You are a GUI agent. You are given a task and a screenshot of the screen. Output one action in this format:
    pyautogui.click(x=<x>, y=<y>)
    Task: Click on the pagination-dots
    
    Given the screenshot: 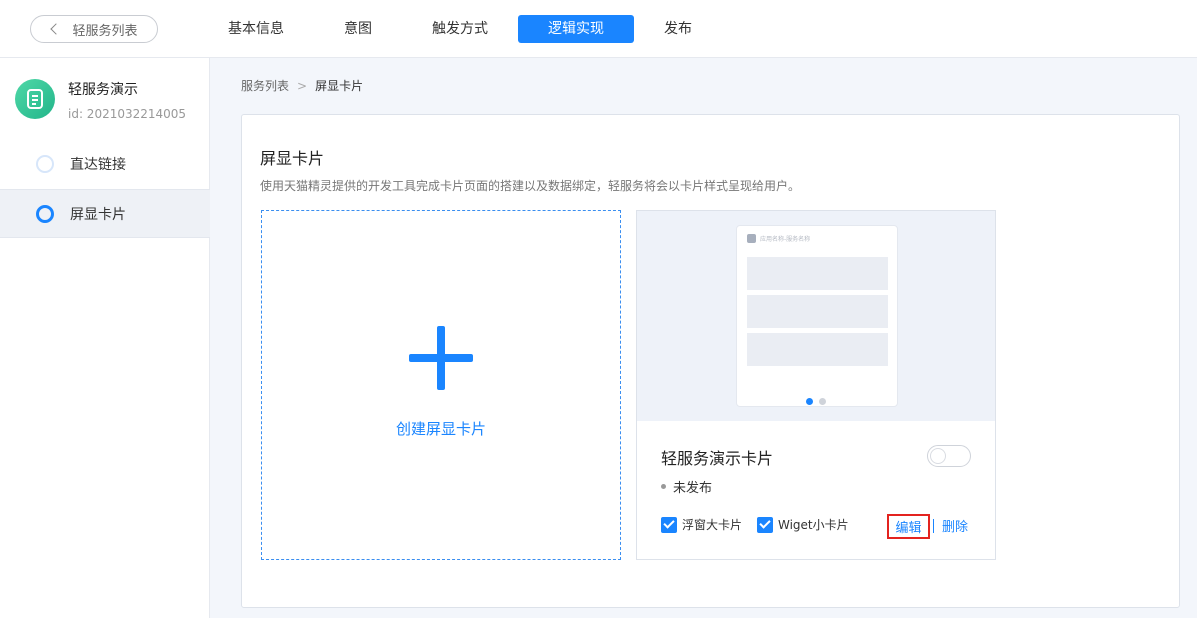 What is the action you would take?
    pyautogui.click(x=819, y=401)
    